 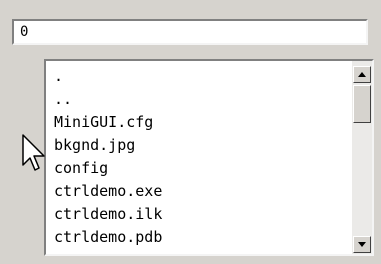 I want to click on triangle-up-icon, so click(x=362, y=74).